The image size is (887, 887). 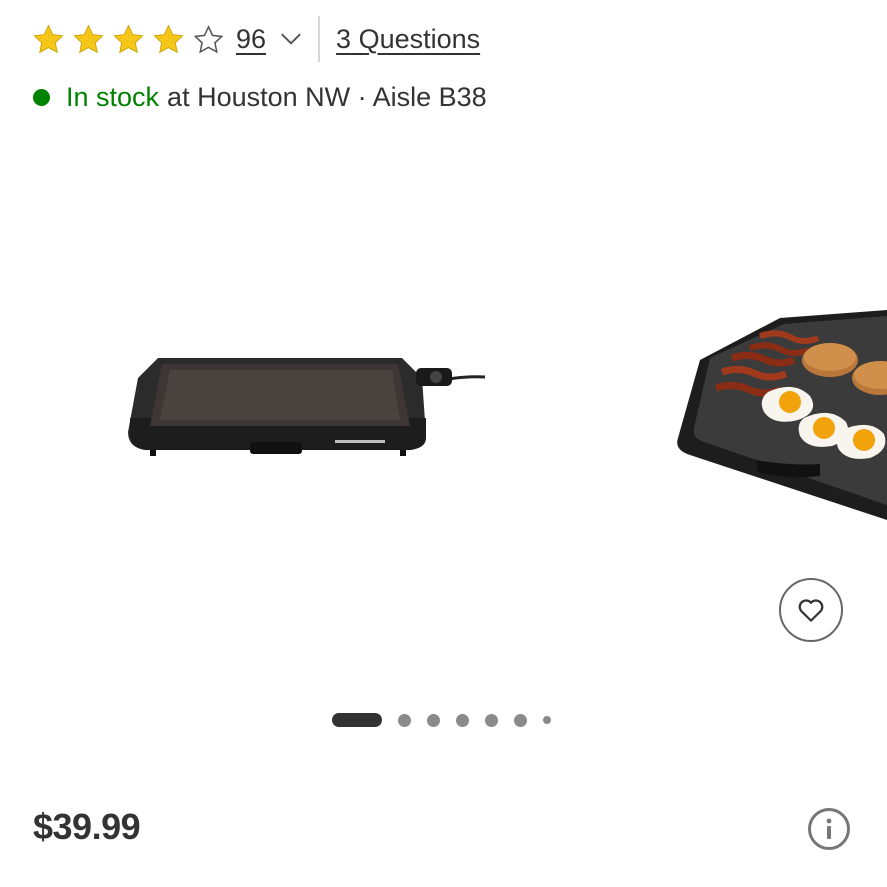 What do you see at coordinates (319, 39) in the screenshot?
I see `divider` at bounding box center [319, 39].